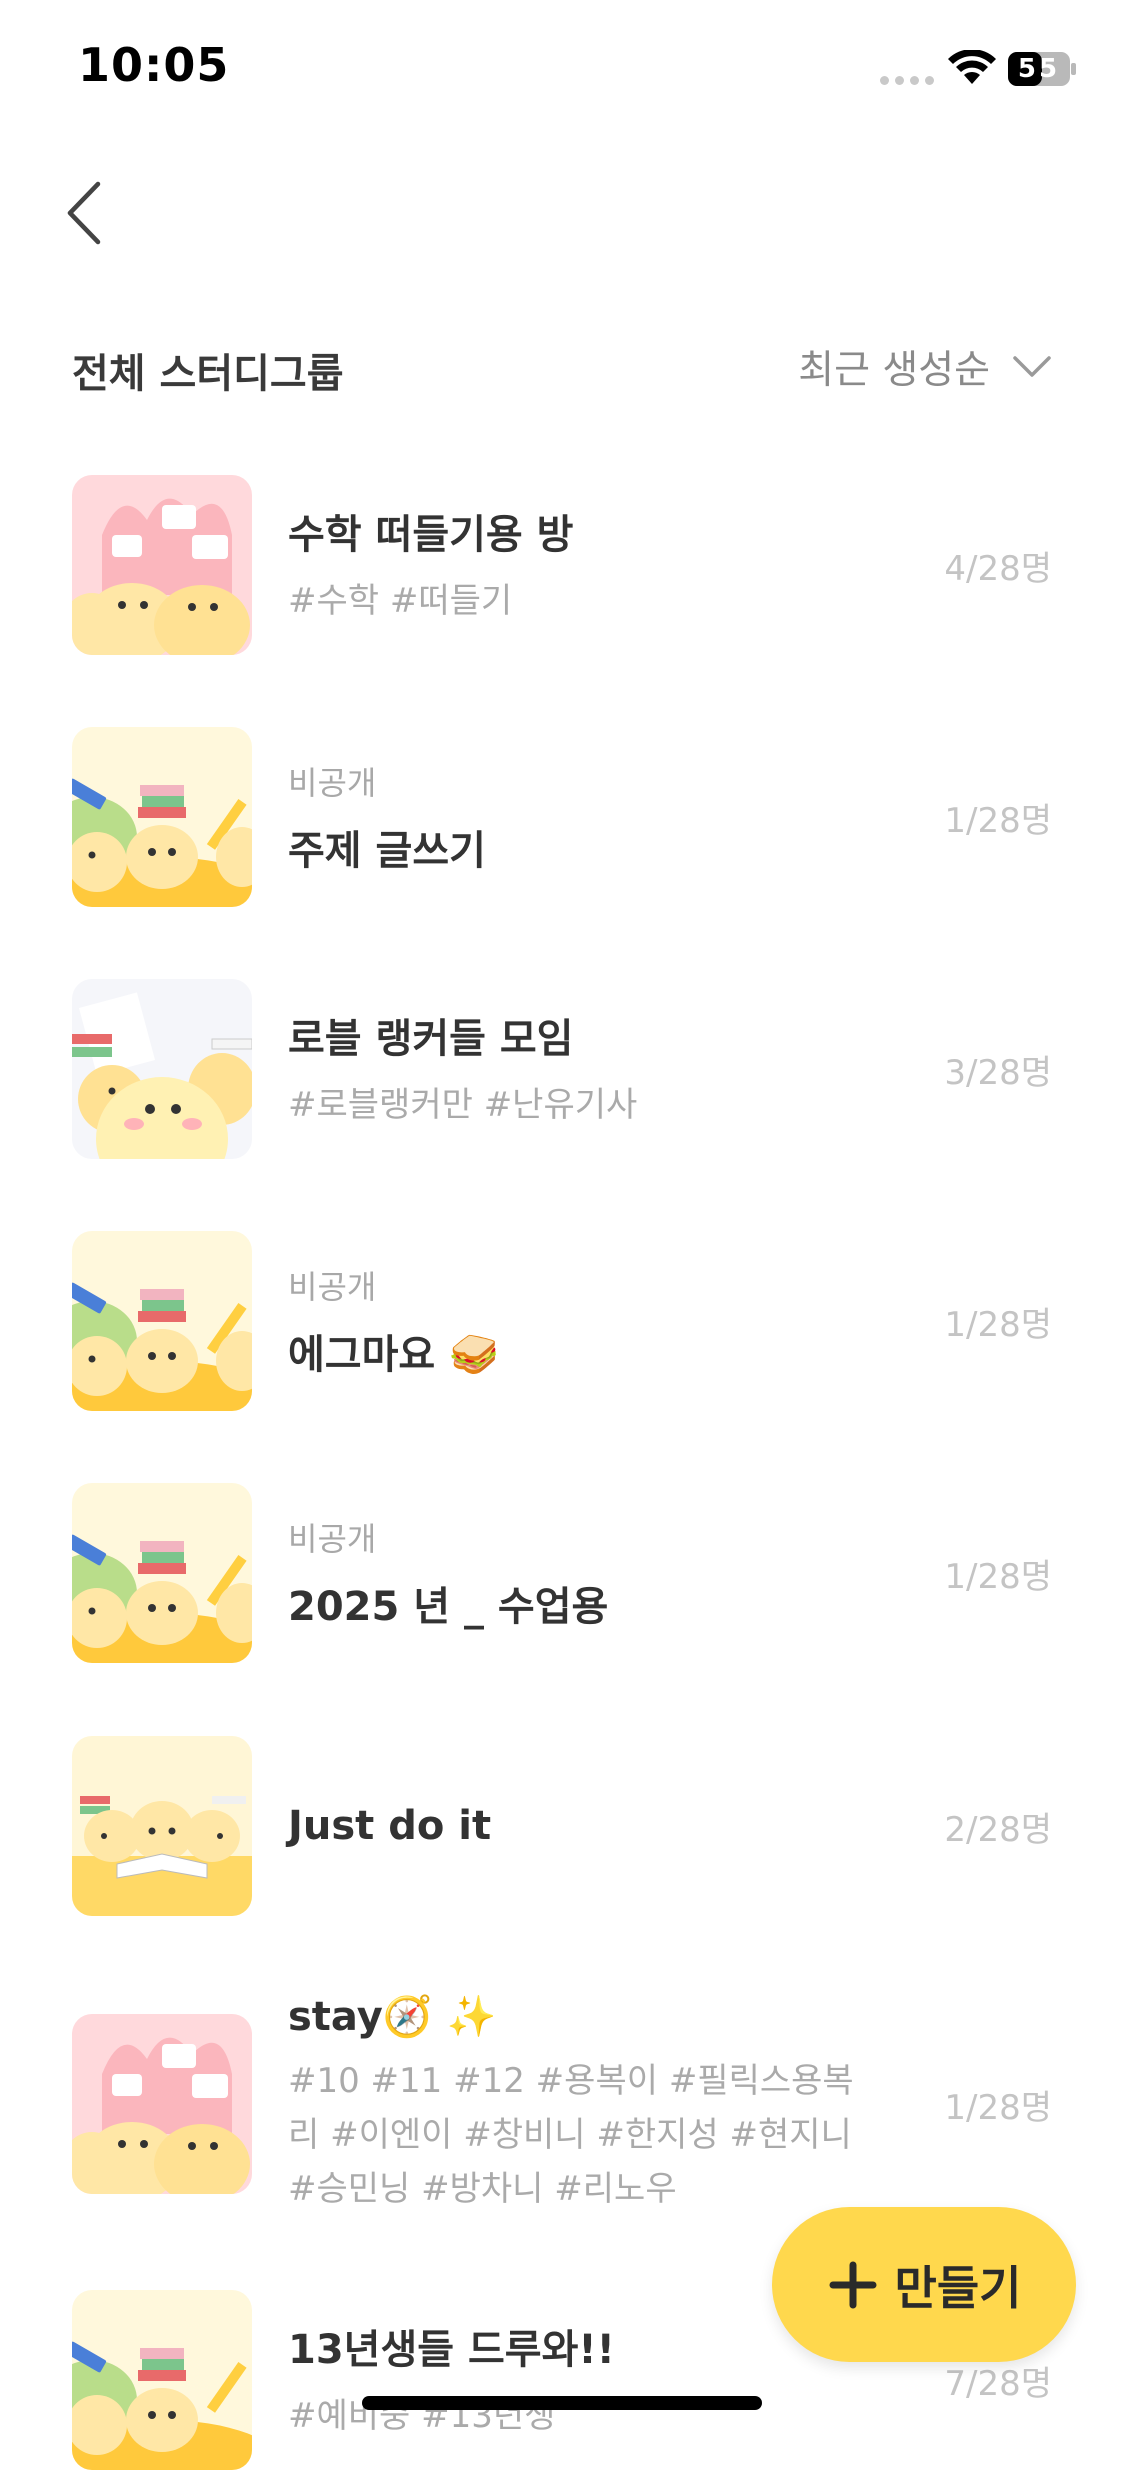 This screenshot has height=2470, width=1125. Describe the element at coordinates (392, 2016) in the screenshot. I see `group-name: stay🧭 ✨` at that location.